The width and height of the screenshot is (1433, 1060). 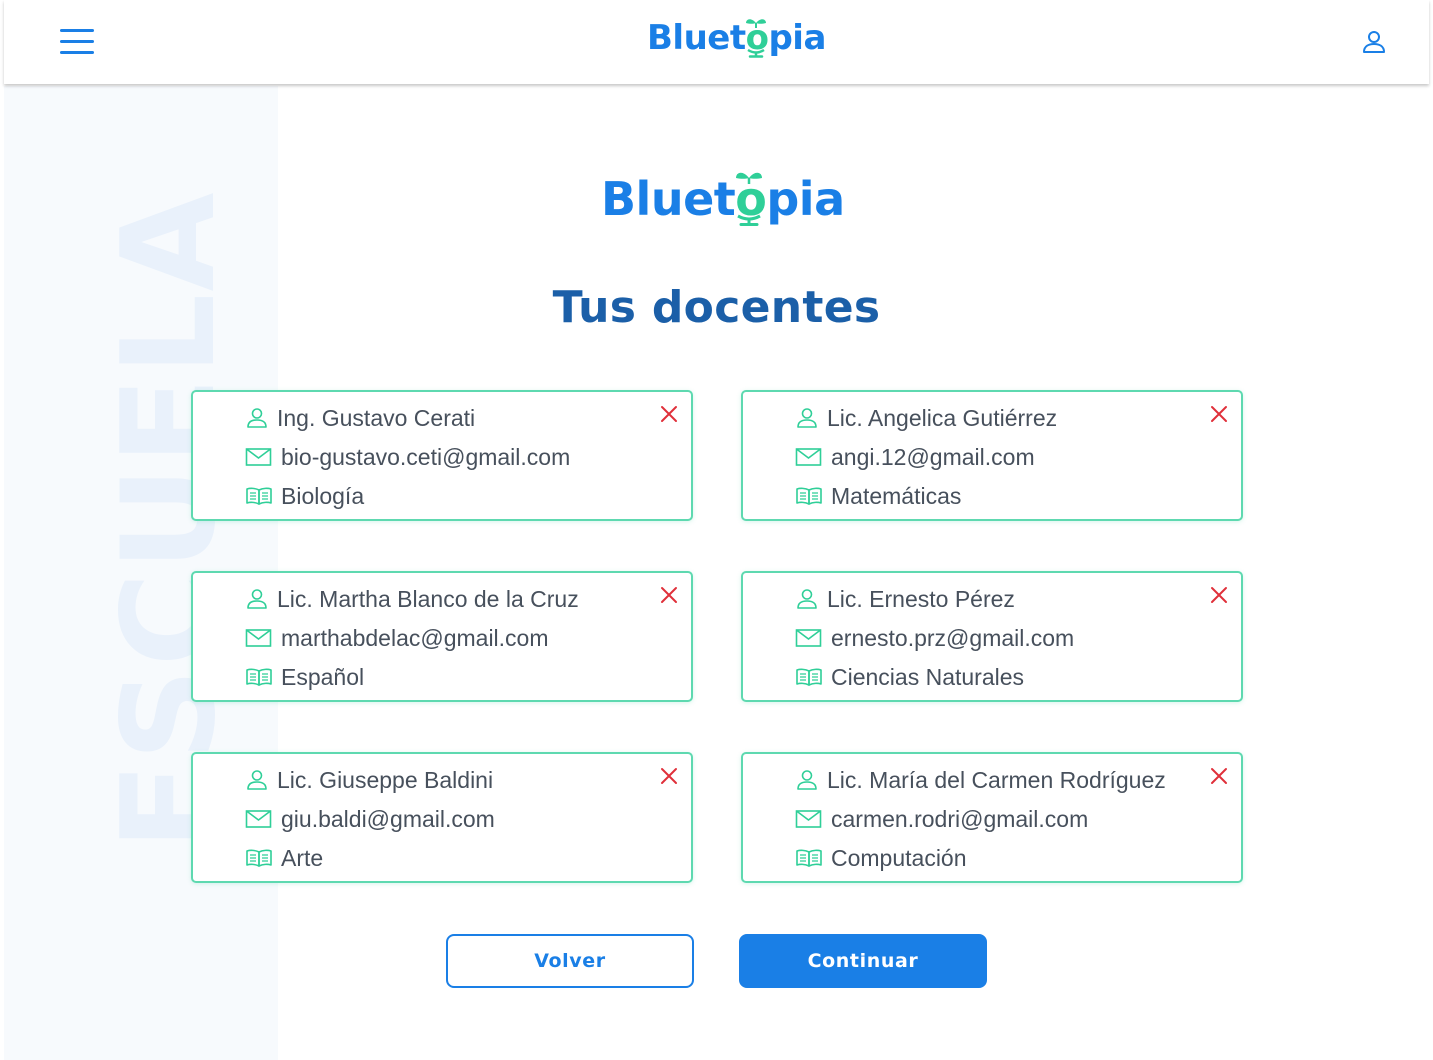 I want to click on teacher-email-row: giu.baldi@gmail.com, so click(x=370, y=819).